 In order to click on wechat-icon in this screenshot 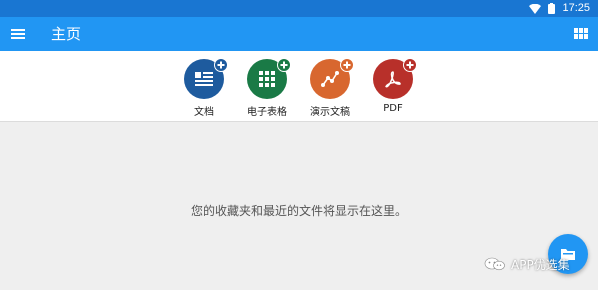, I will do `click(494, 264)`.